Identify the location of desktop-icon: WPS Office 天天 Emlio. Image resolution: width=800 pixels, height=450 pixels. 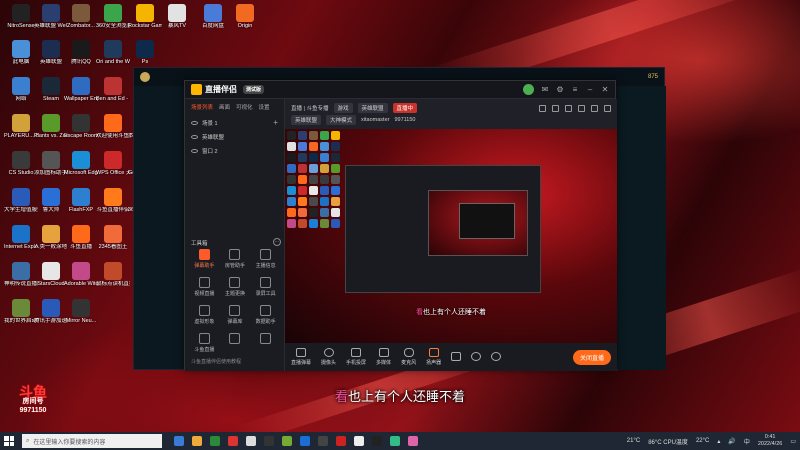
(113, 163).